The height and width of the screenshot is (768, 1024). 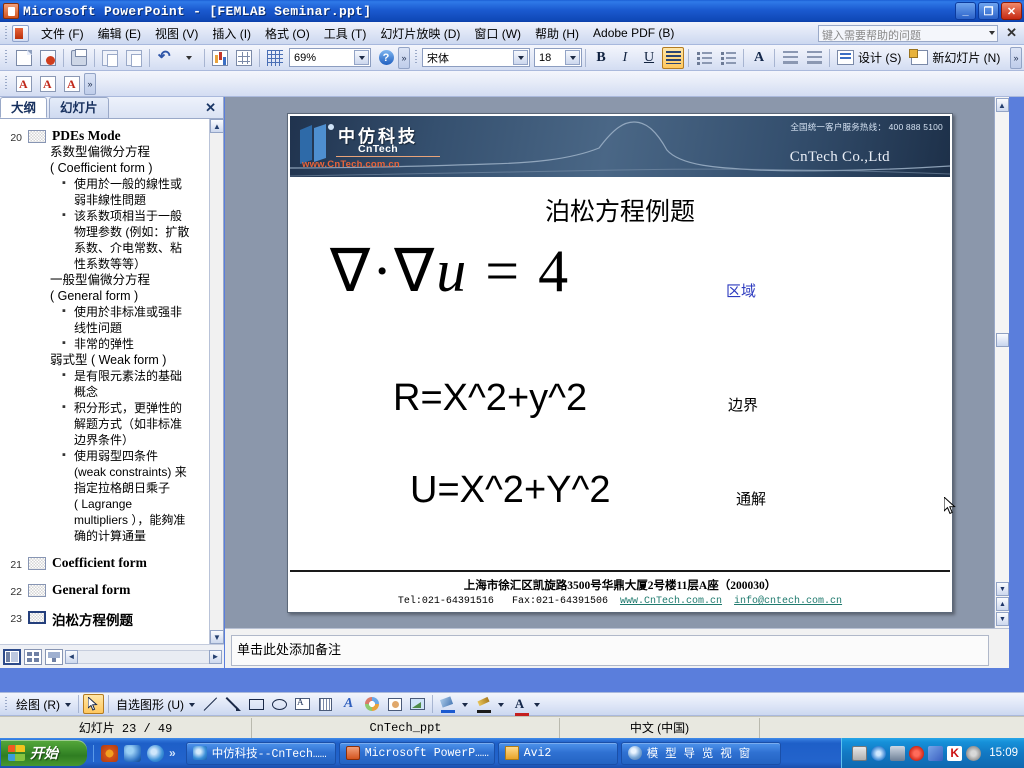 I want to click on pdf-toolbar-grip, so click(x=6, y=83).